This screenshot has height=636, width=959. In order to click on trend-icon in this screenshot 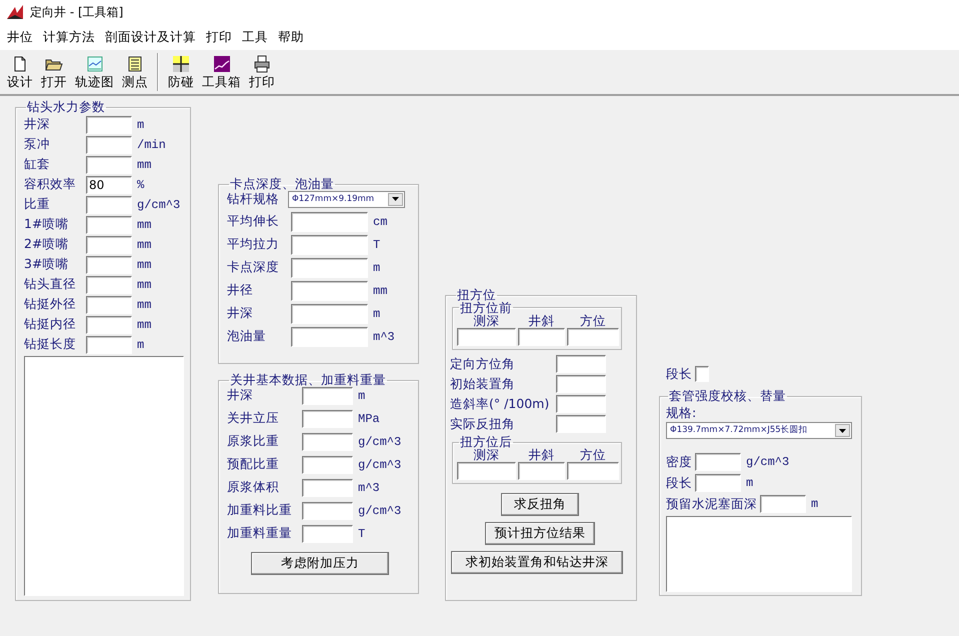, I will do `click(221, 64)`.